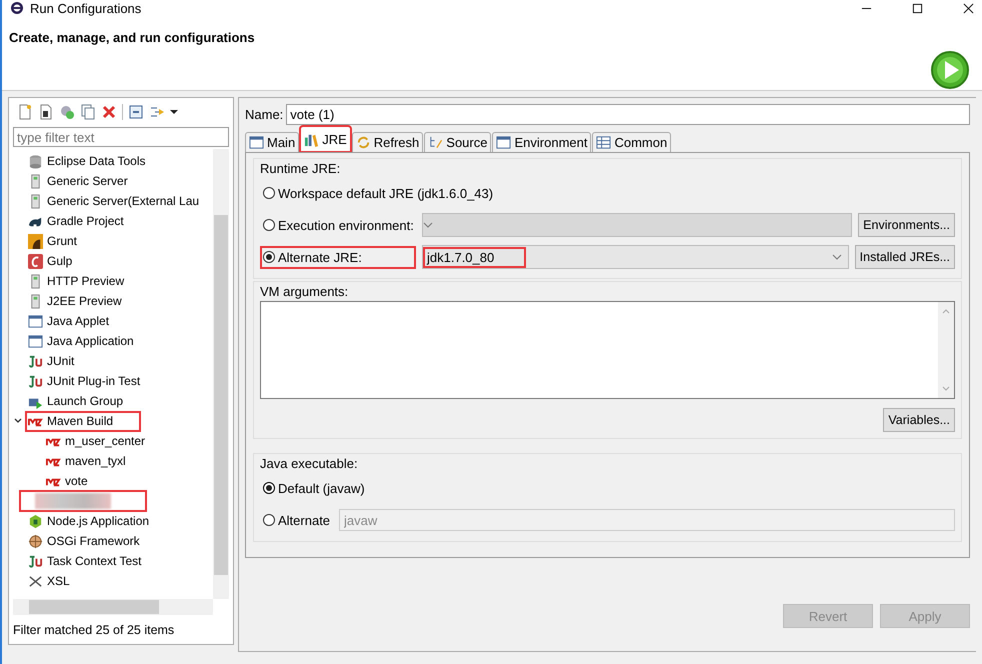 The width and height of the screenshot is (982, 664). Describe the element at coordinates (628, 114) in the screenshot. I see `name-field: vote (1)` at that location.